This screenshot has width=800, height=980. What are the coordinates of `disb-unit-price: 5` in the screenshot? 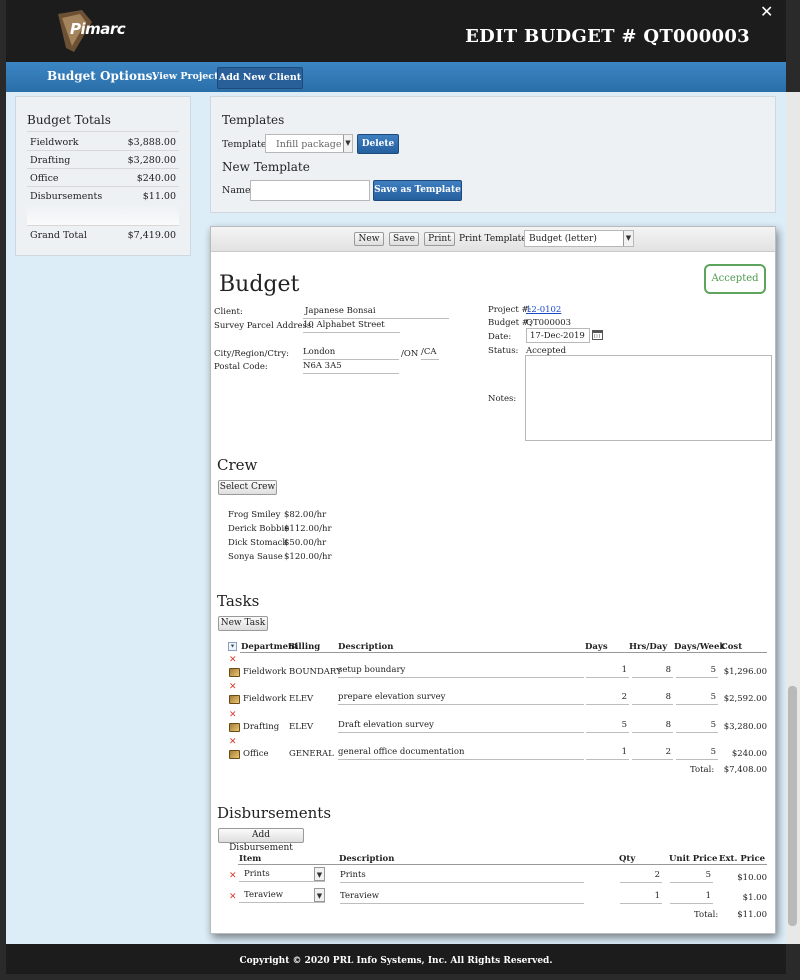 It's located at (691, 876).